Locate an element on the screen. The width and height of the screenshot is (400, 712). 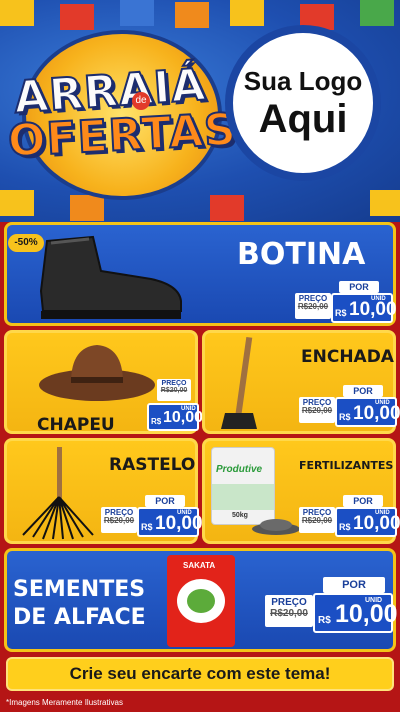
logo-text-line2: Aqui is located at coordinates (303, 118).